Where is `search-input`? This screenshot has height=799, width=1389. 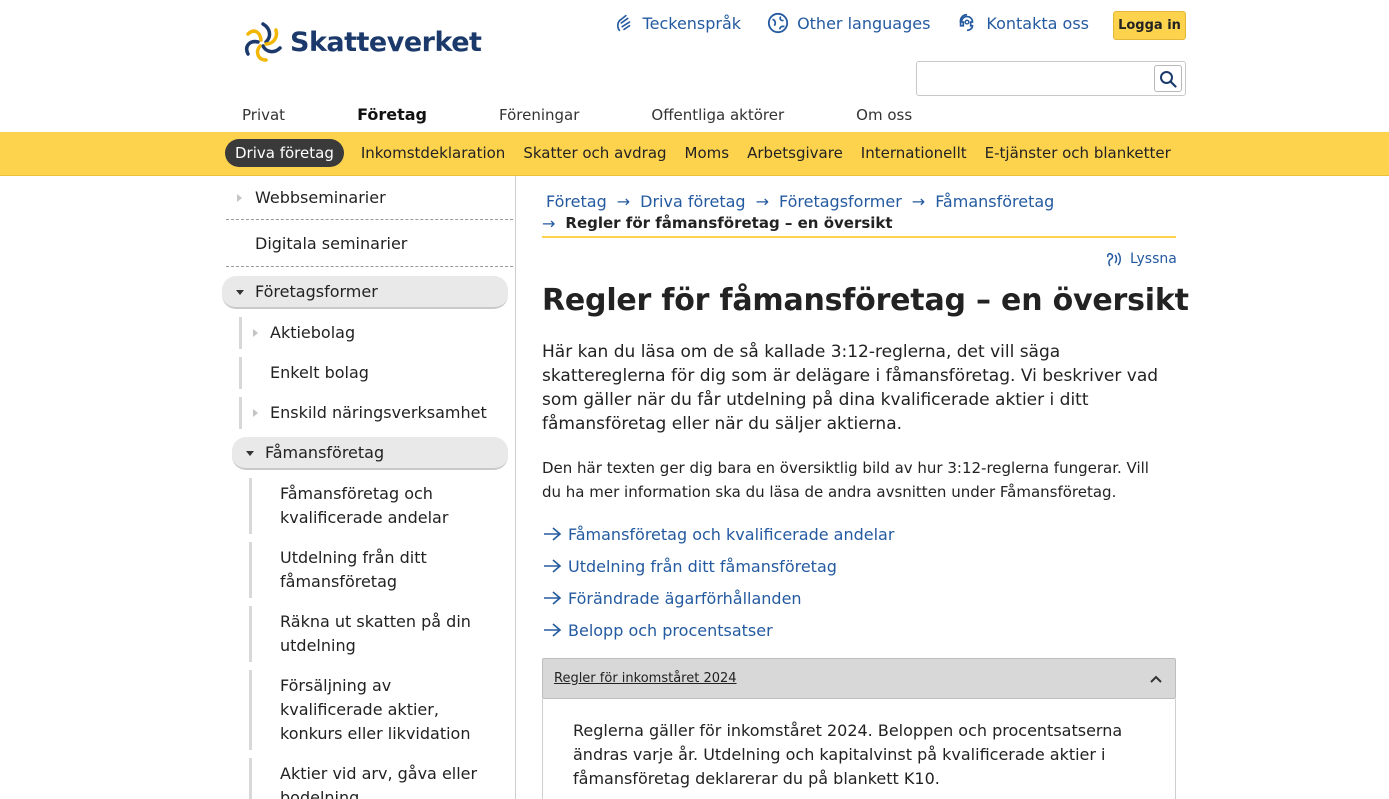 search-input is located at coordinates (1035, 78).